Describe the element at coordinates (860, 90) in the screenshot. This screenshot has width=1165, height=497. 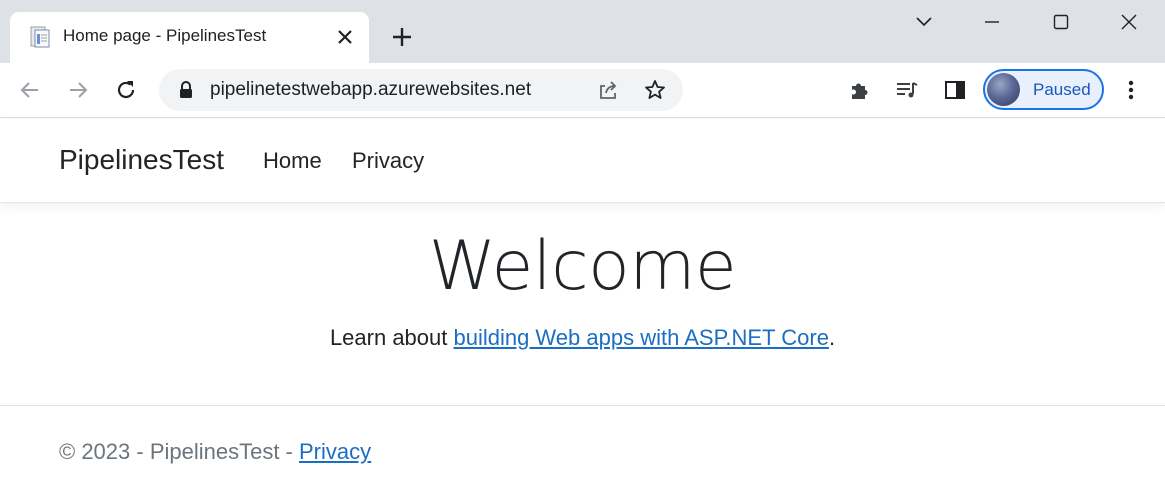
I see `extensions-puzzle-icon` at that location.